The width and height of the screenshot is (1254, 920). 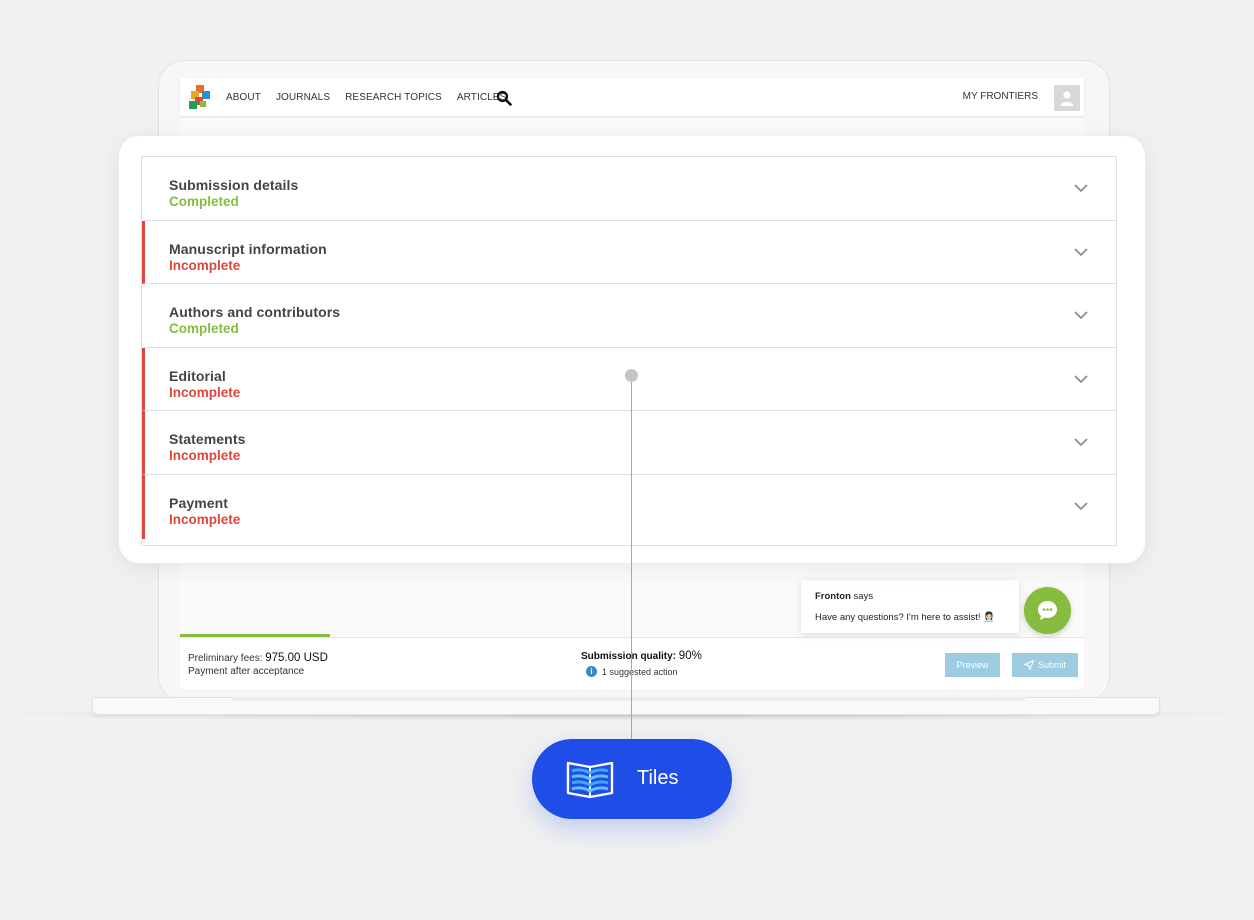 What do you see at coordinates (640, 671) in the screenshot?
I see `suggested-action-text: 1 suggested action` at bounding box center [640, 671].